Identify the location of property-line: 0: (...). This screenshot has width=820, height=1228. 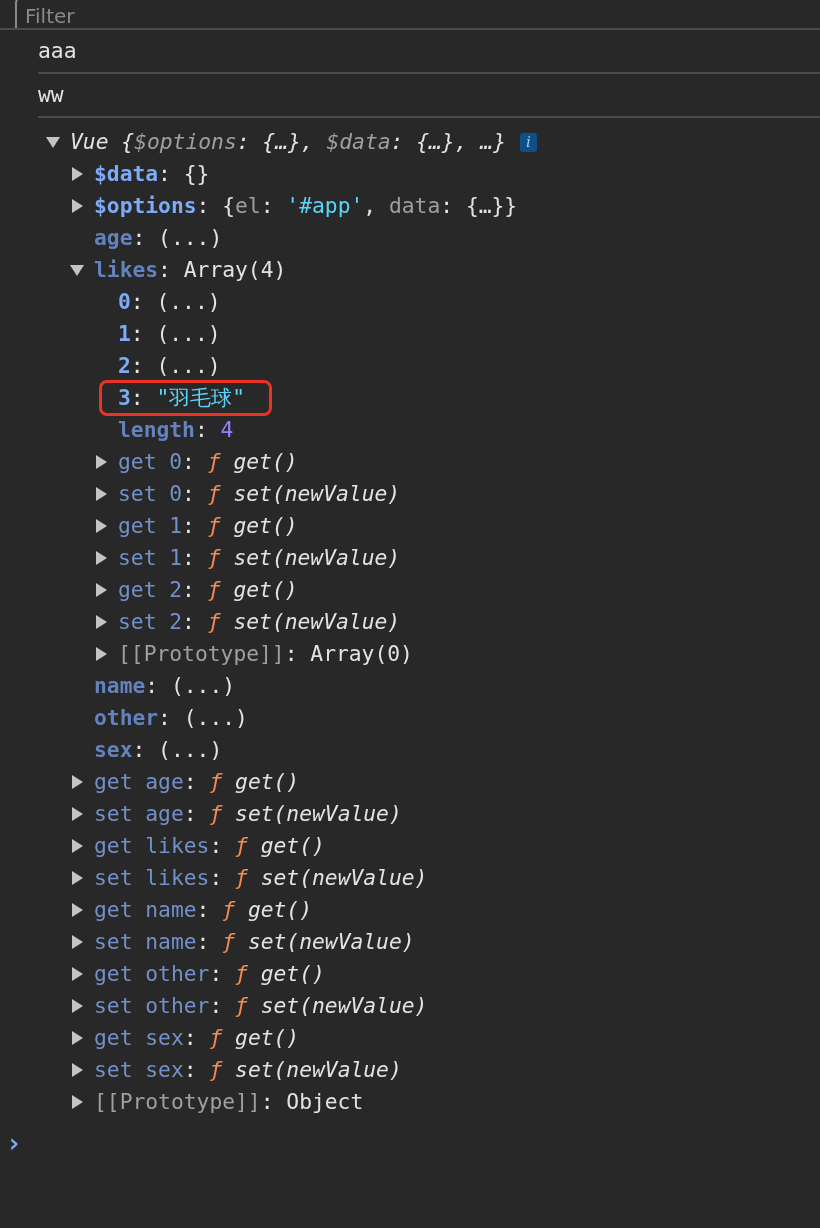
(169, 302).